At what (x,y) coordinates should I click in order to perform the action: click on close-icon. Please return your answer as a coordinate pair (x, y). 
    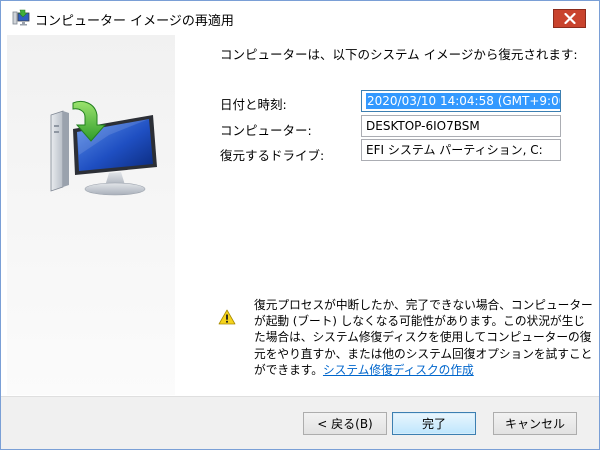
    Looking at the image, I should click on (569, 18).